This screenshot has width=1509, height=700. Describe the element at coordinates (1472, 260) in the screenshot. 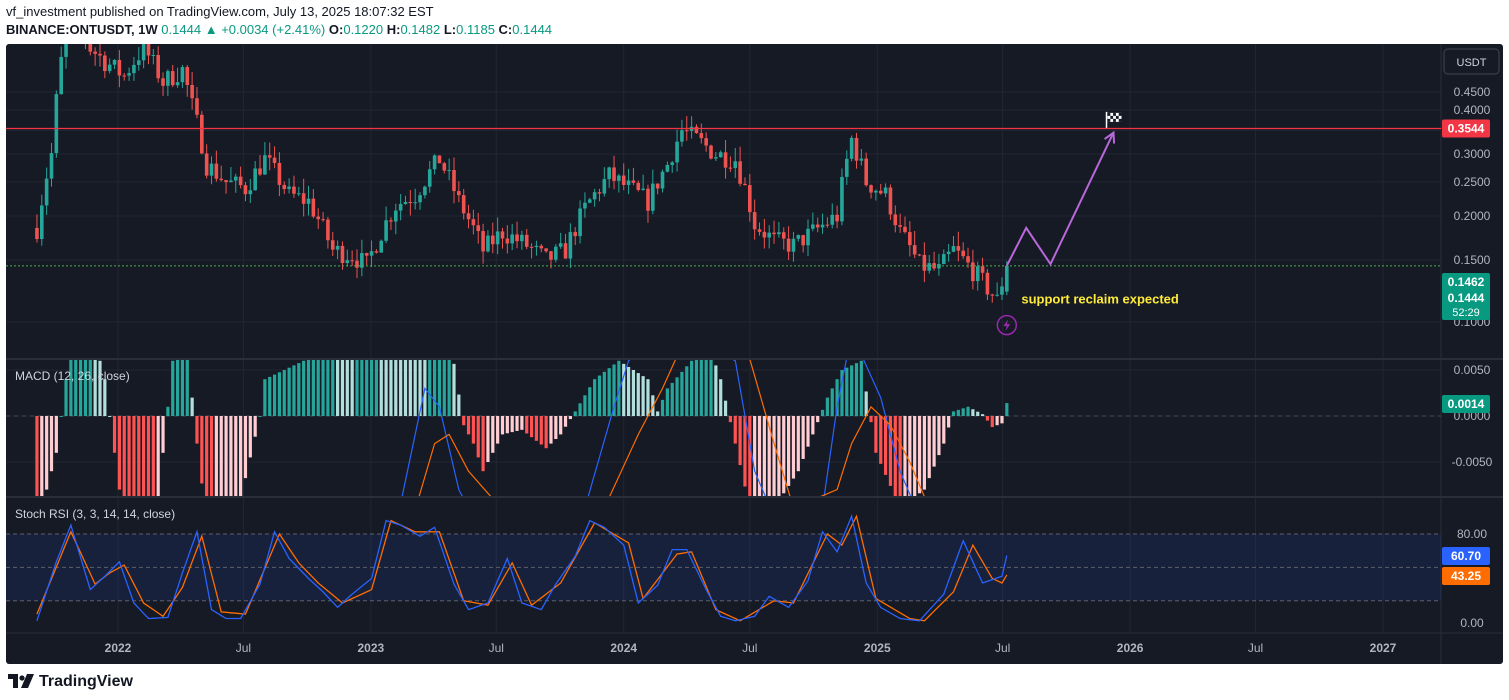

I see `price-tick: 0.1500` at that location.